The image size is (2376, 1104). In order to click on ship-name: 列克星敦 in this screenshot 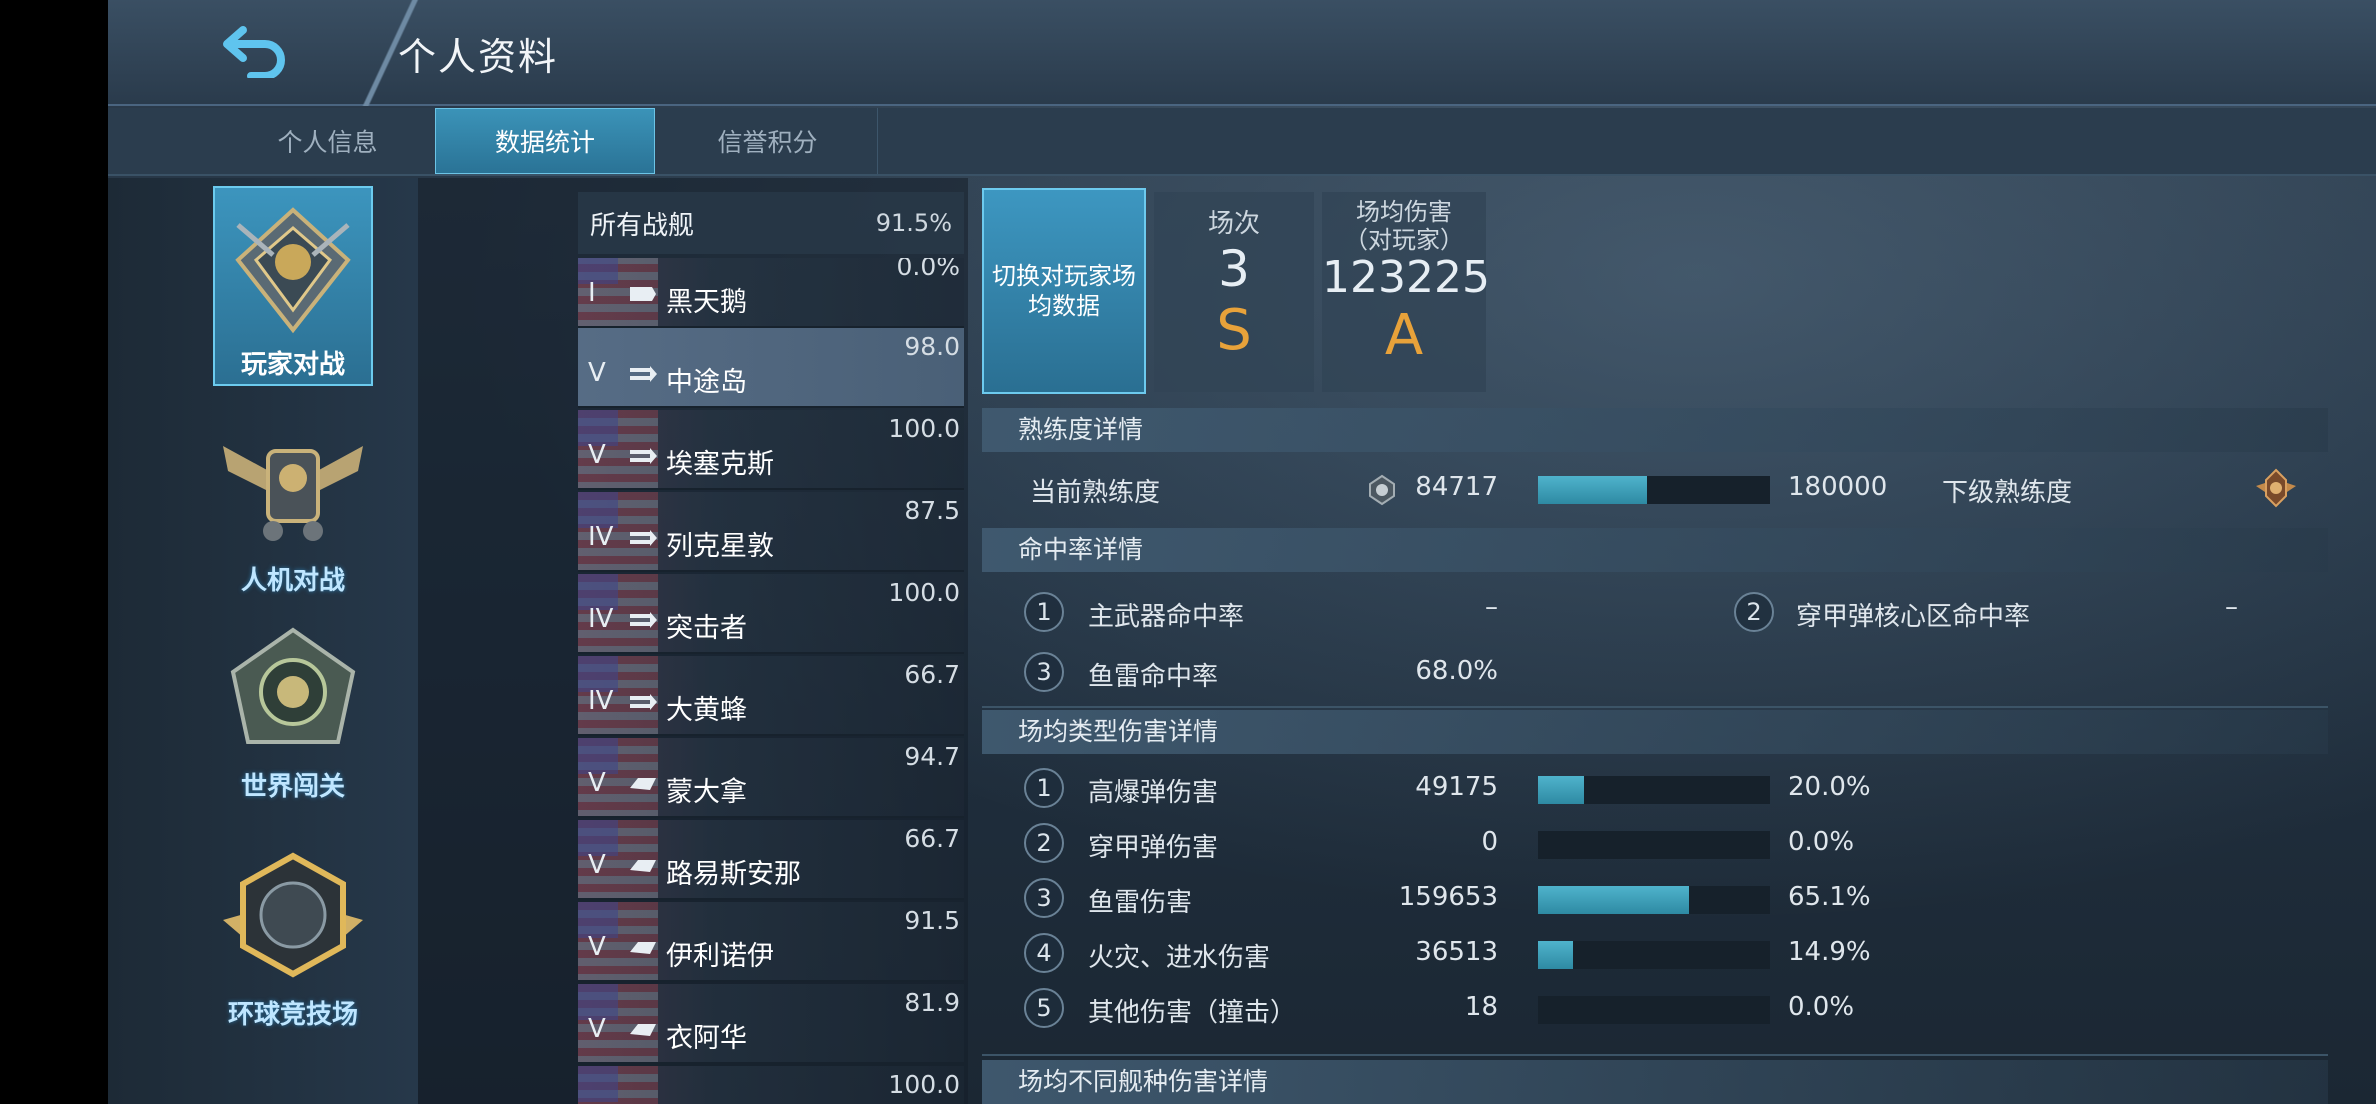, I will do `click(720, 546)`.